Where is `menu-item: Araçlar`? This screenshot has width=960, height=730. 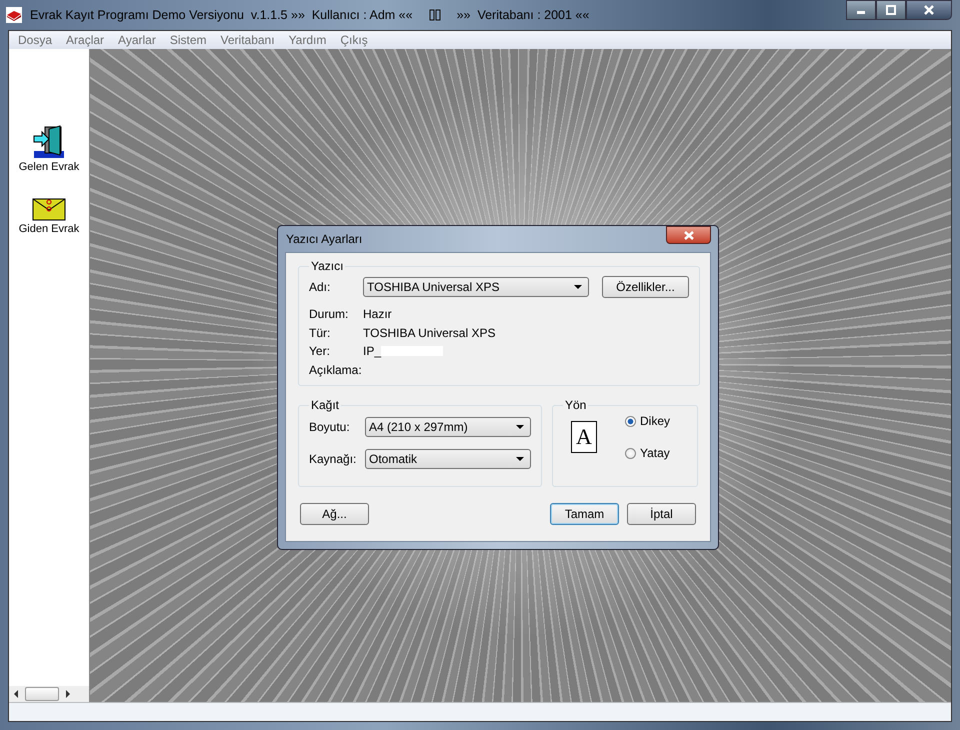 menu-item: Araçlar is located at coordinates (85, 40).